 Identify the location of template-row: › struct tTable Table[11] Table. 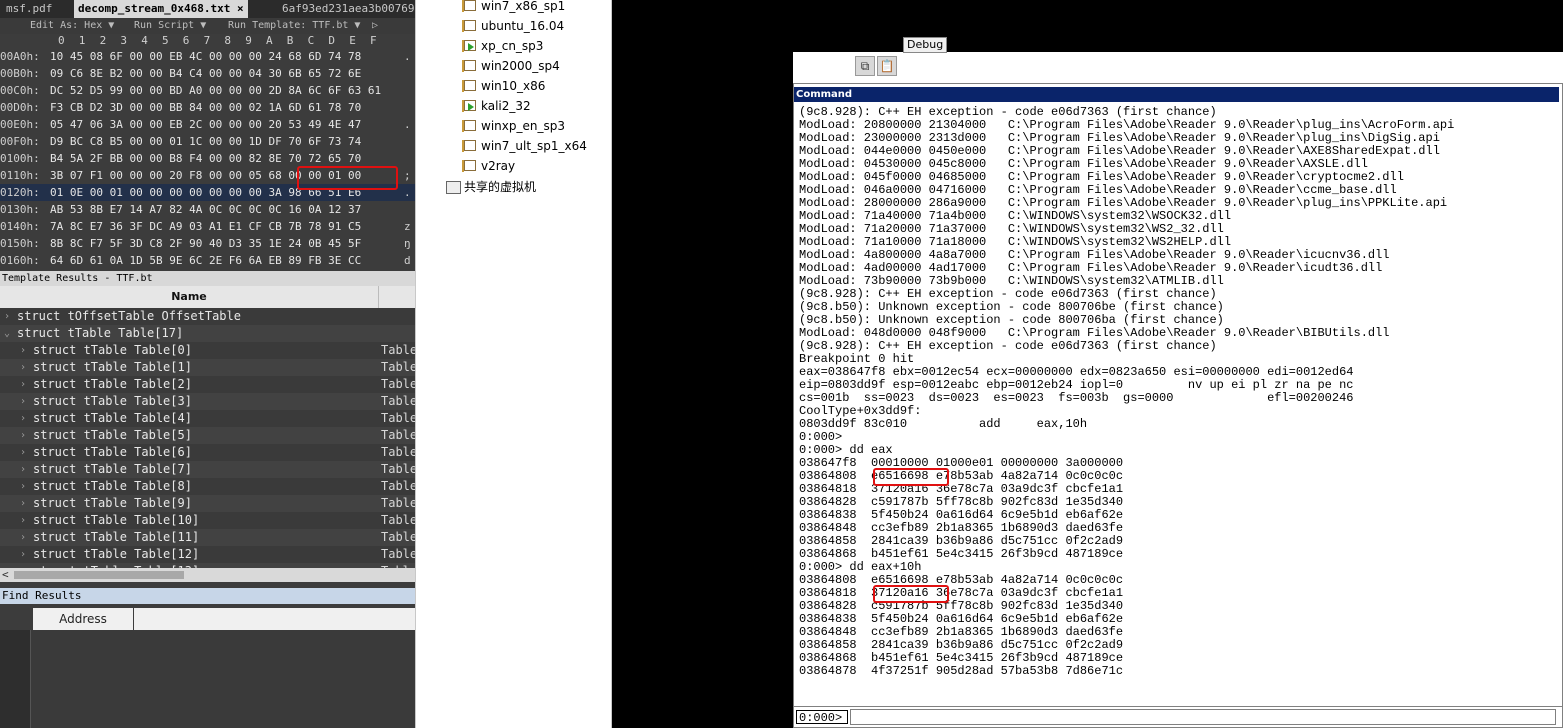
(207, 537).